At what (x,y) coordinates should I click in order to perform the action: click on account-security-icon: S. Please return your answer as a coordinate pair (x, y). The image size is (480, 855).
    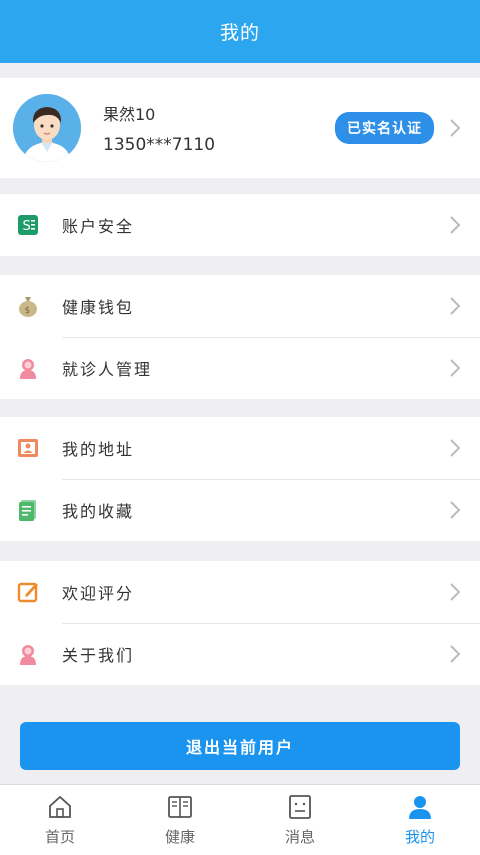
    Looking at the image, I should click on (28, 225).